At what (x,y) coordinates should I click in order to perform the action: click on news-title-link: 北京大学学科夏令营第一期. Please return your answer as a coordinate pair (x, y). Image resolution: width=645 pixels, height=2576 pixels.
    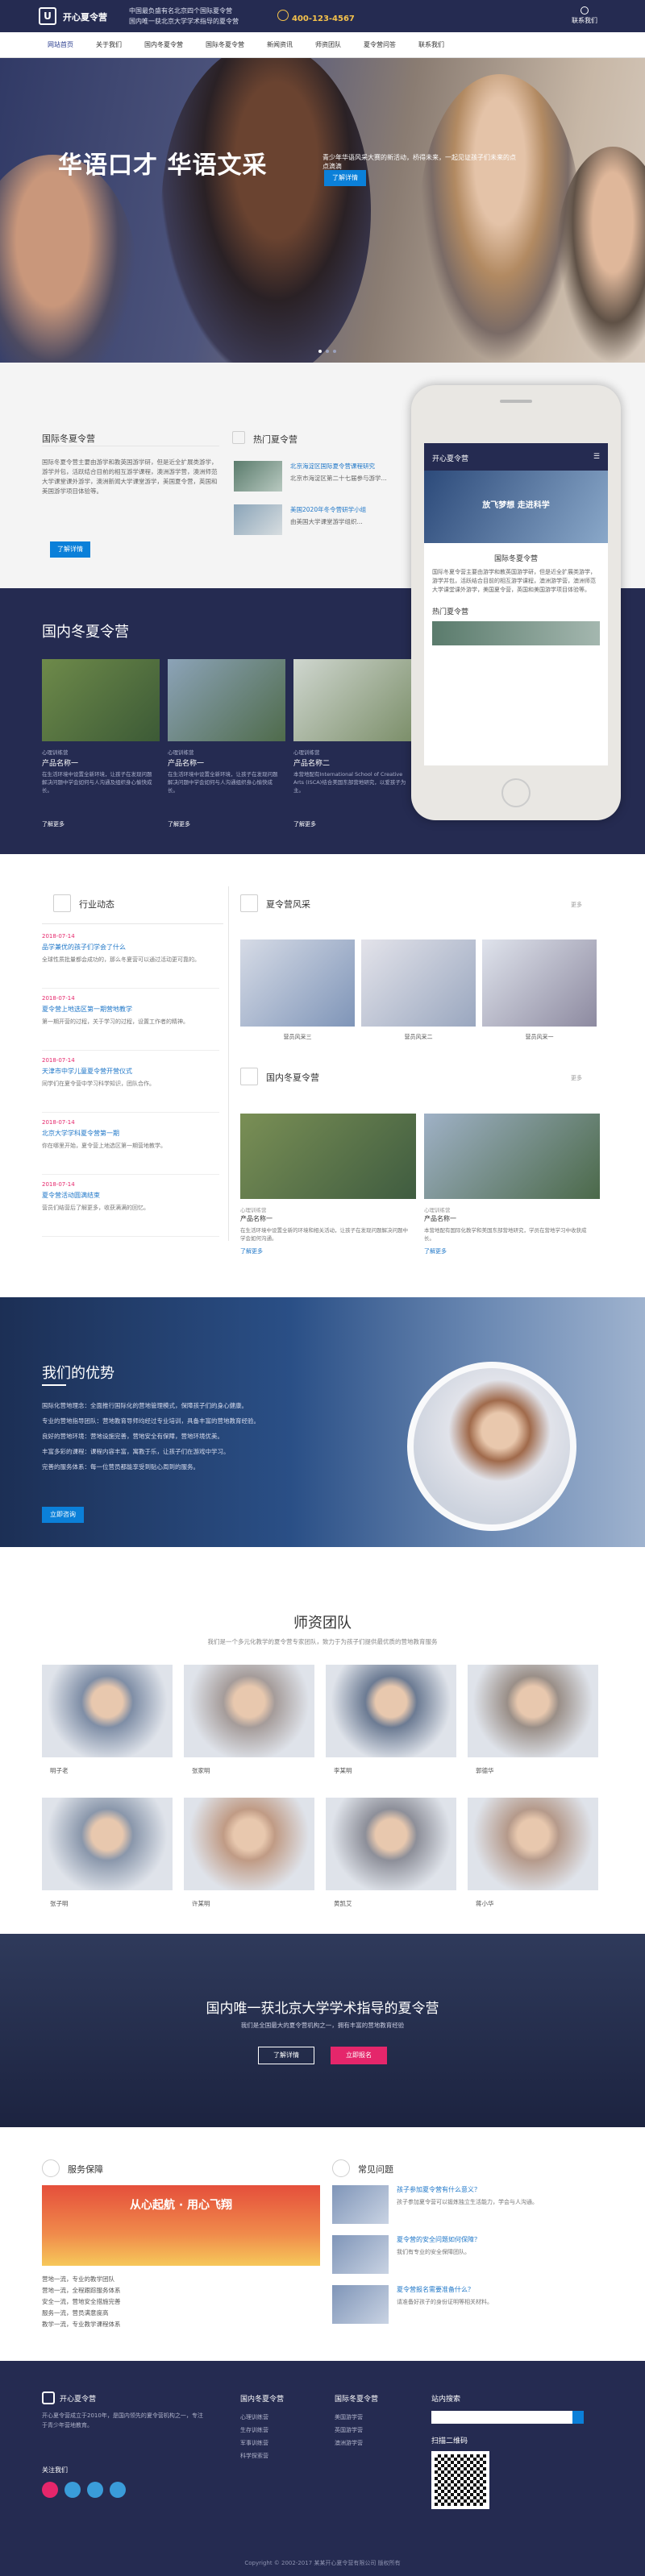
    Looking at the image, I should click on (80, 1133).